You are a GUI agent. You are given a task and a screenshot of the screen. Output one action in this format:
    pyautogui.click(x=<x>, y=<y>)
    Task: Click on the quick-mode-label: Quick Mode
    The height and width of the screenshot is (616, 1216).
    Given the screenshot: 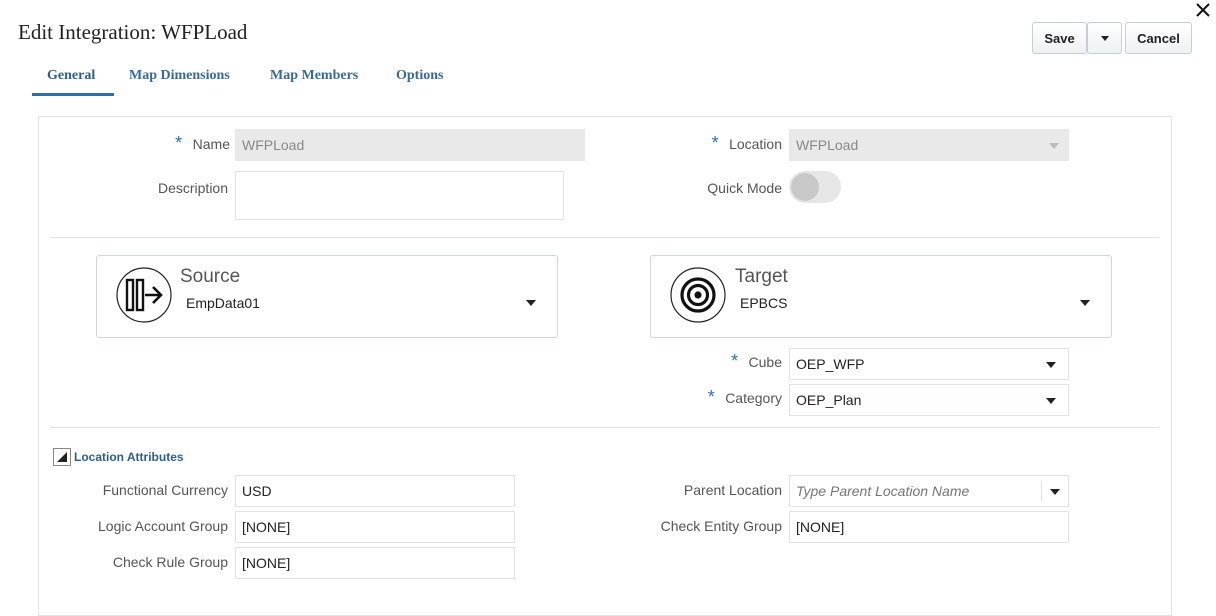 What is the action you would take?
    pyautogui.click(x=744, y=188)
    